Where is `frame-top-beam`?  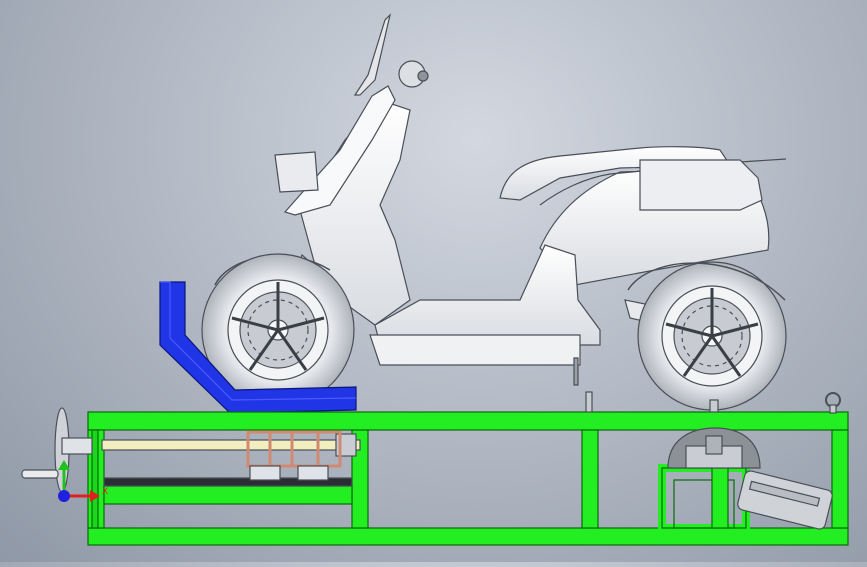
frame-top-beam is located at coordinates (468, 421).